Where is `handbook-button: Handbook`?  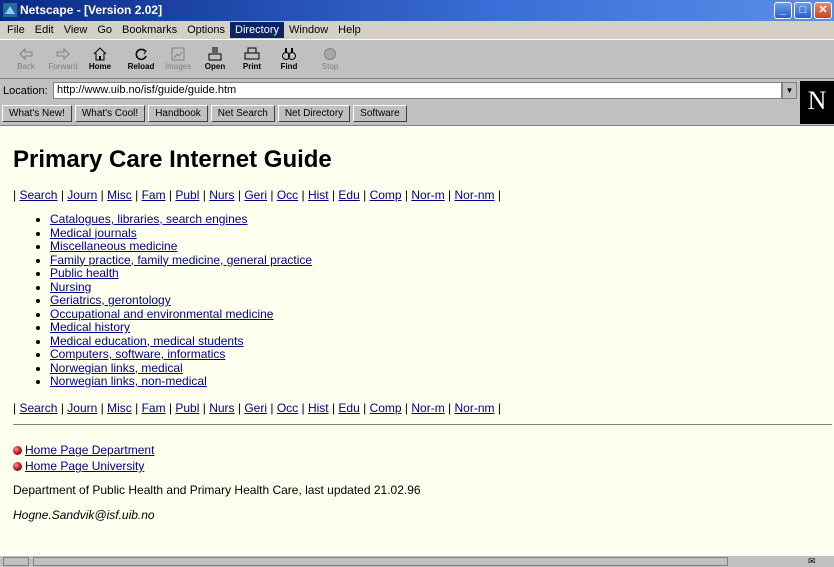 handbook-button: Handbook is located at coordinates (178, 113).